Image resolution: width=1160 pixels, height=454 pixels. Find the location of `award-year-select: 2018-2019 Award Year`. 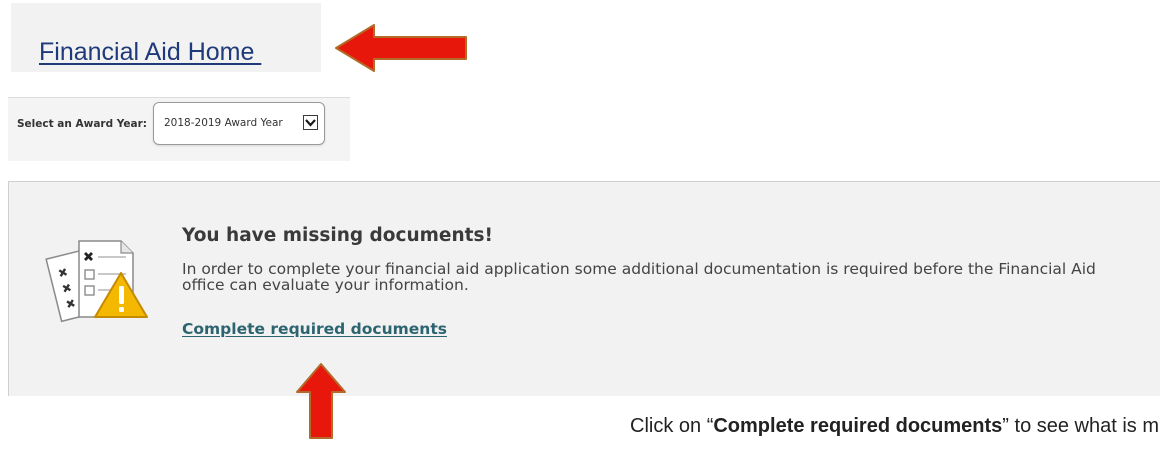

award-year-select: 2018-2019 Award Year is located at coordinates (239, 123).